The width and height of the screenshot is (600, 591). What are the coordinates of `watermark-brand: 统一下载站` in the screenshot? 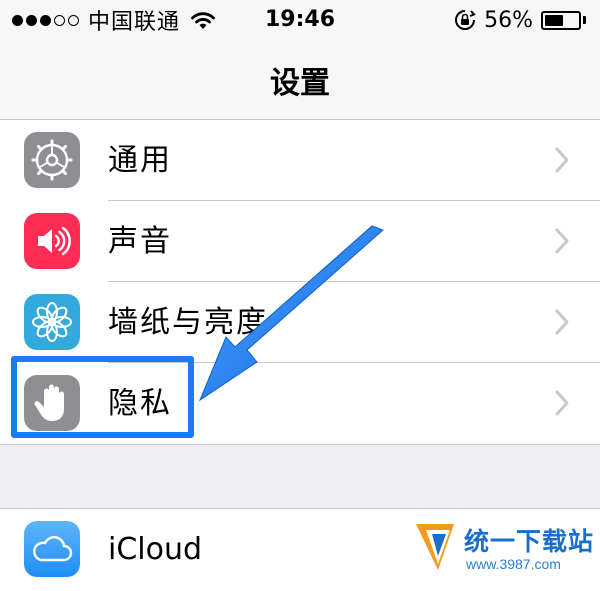 It's located at (529, 541).